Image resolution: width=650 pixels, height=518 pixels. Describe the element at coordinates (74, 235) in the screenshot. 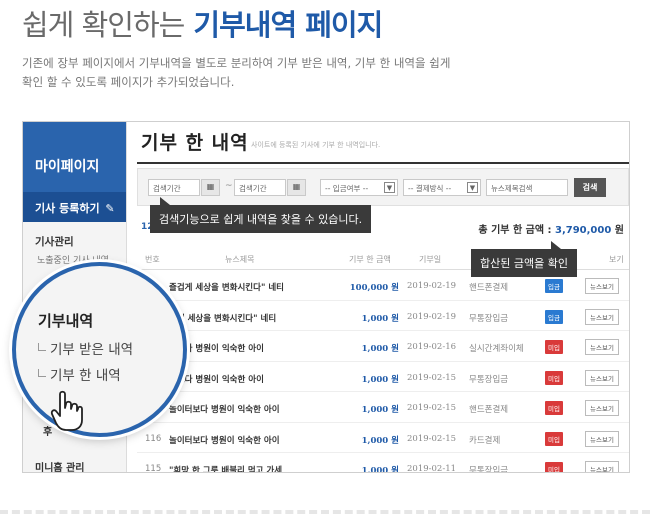

I see `sidebar-section-article-manage: 기사관리` at that location.